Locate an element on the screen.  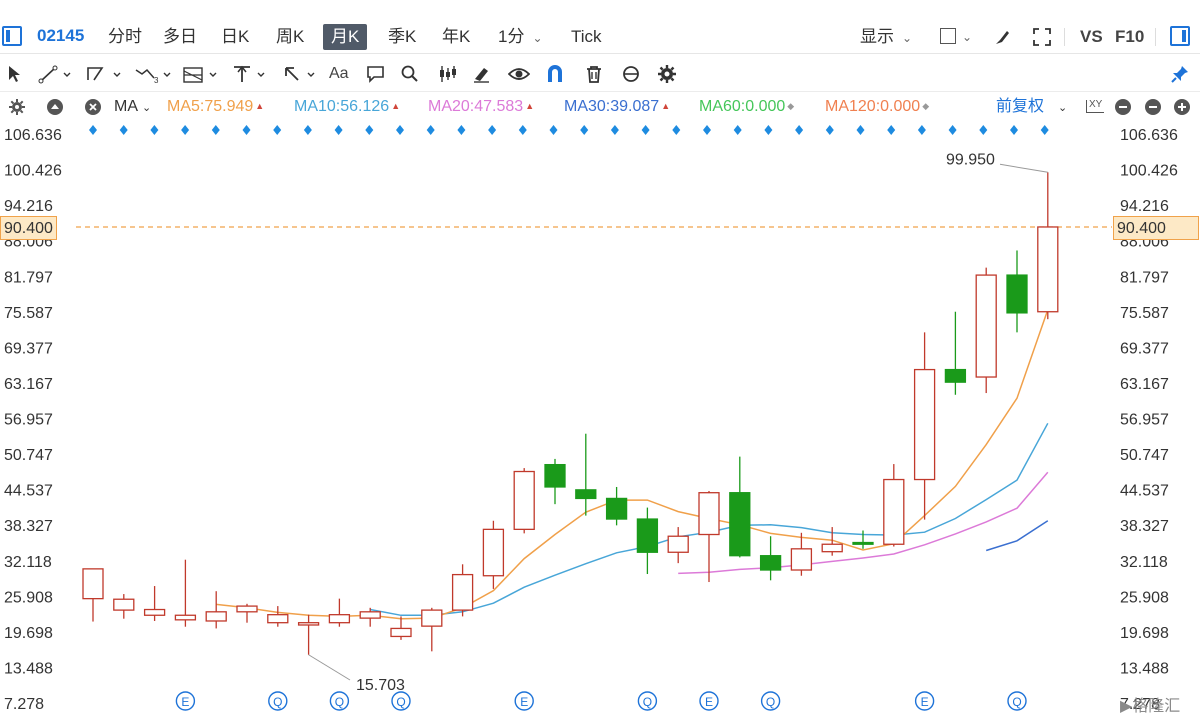
left-tick-label: 38.327 is located at coordinates (28, 526).